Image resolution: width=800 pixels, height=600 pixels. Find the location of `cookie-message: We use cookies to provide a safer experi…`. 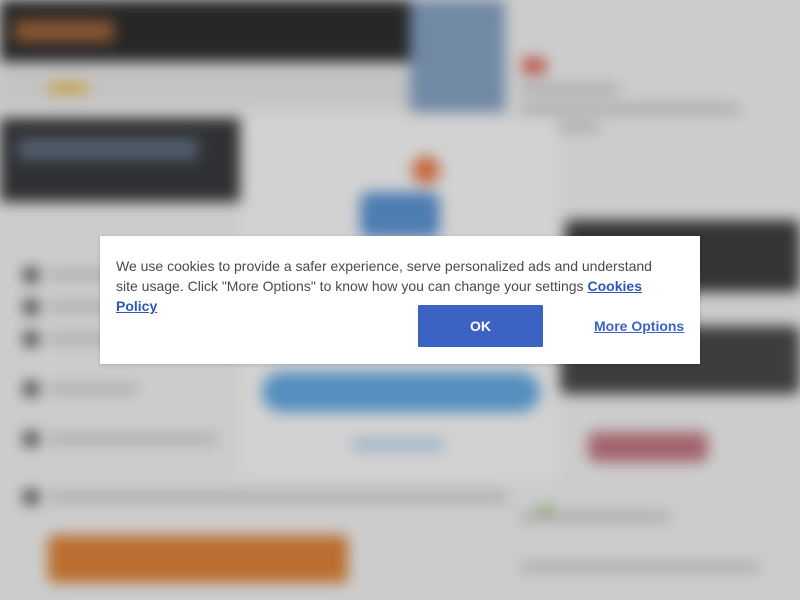

cookie-message: We use cookies to provide a safer experi… is located at coordinates (386, 286).